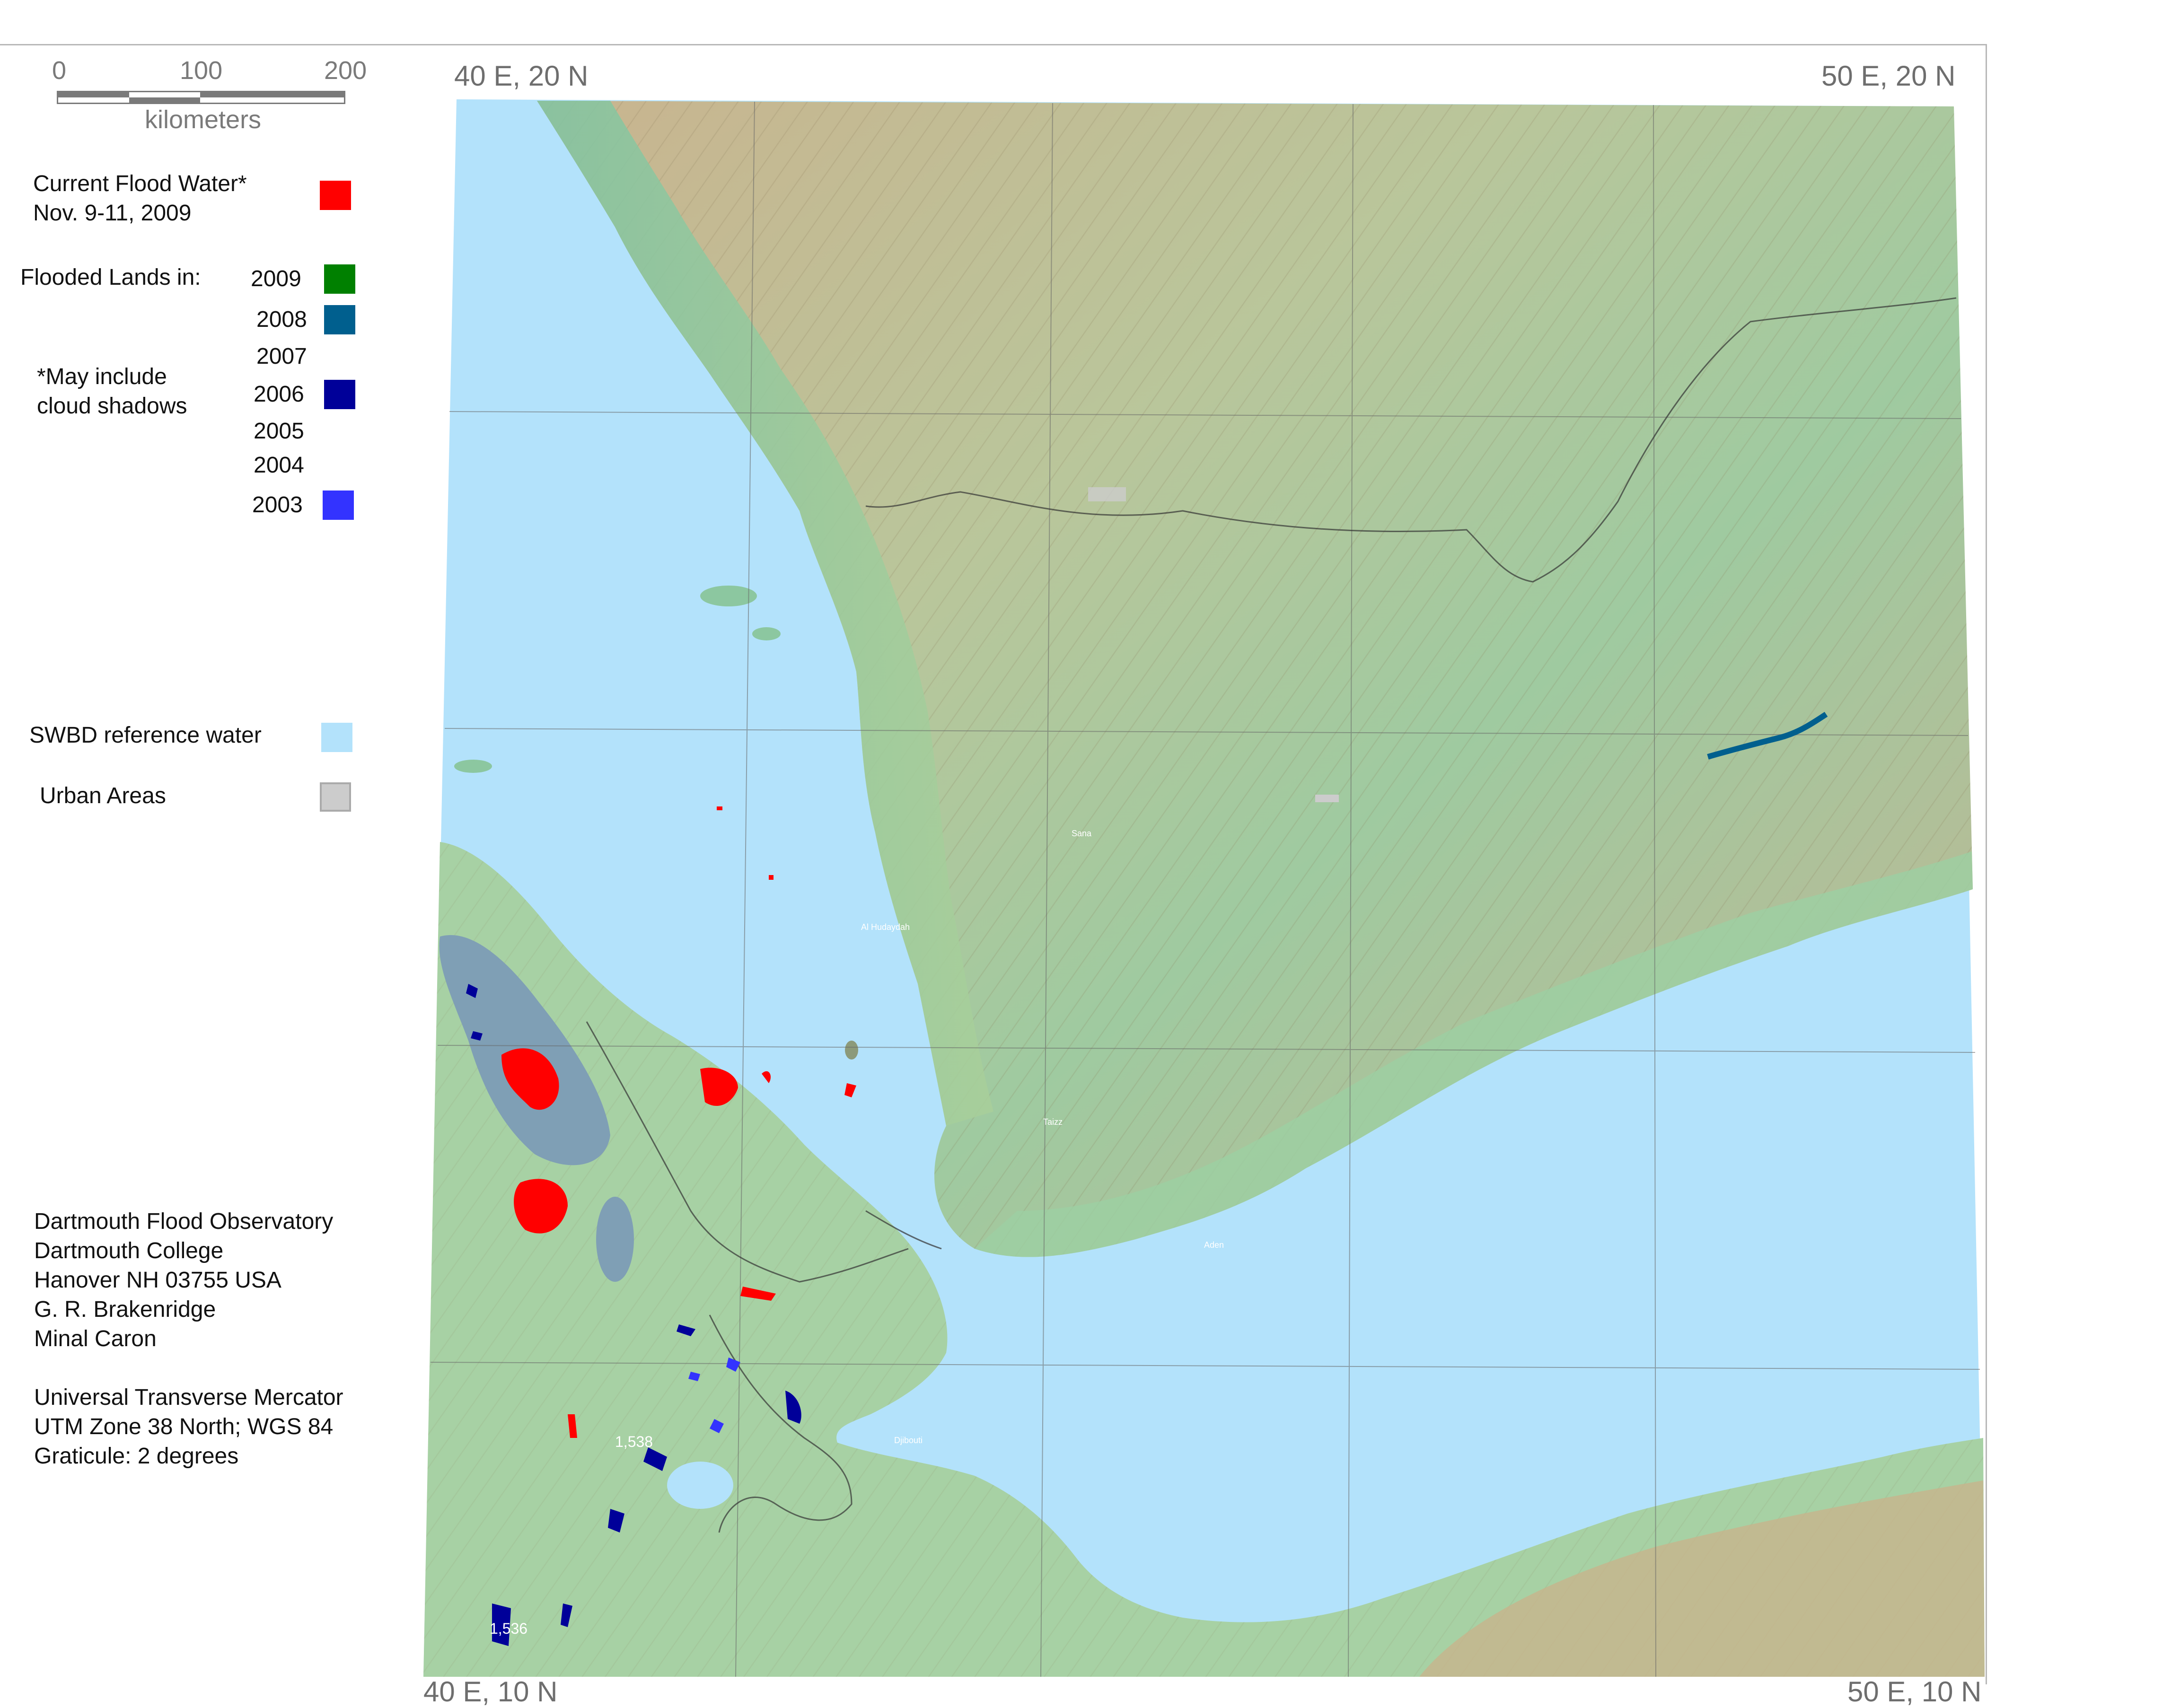  Describe the element at coordinates (111, 277) in the screenshot. I see `legend-flooded-lands-label: Flooded Lands in:` at that location.